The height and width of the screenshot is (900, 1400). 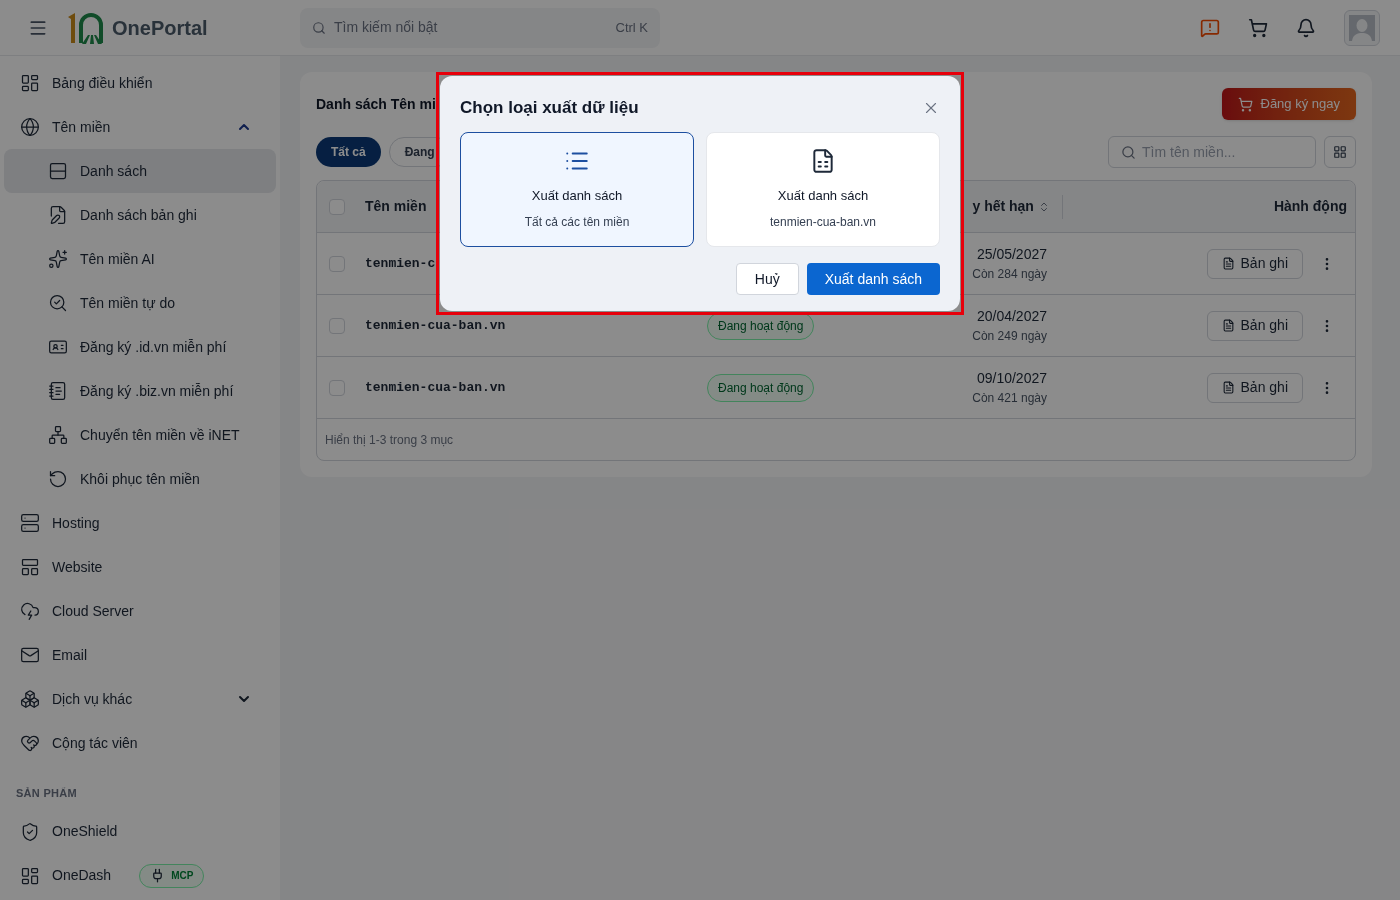 What do you see at coordinates (140, 523) in the screenshot?
I see `sidebar-item: Hosting` at bounding box center [140, 523].